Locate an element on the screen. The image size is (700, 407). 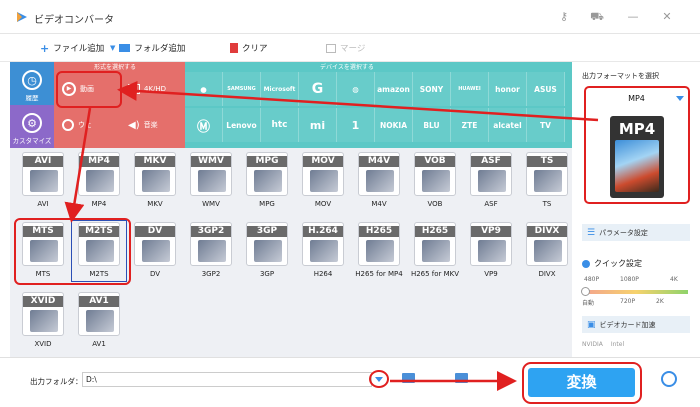
output-folder-label: 出力フォルダ： is located at coordinates (56, 381).